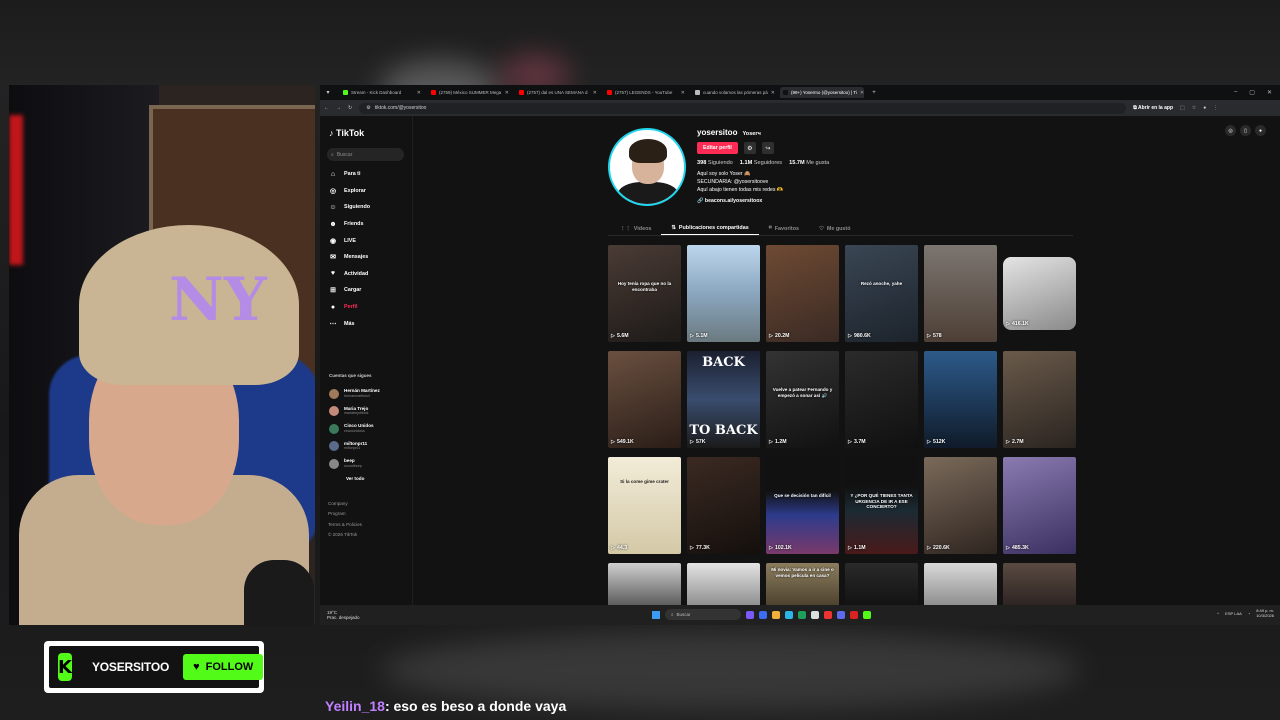 The width and height of the screenshot is (1280, 720). I want to click on video-thumbnail: ▷ 20.2M, so click(802, 293).